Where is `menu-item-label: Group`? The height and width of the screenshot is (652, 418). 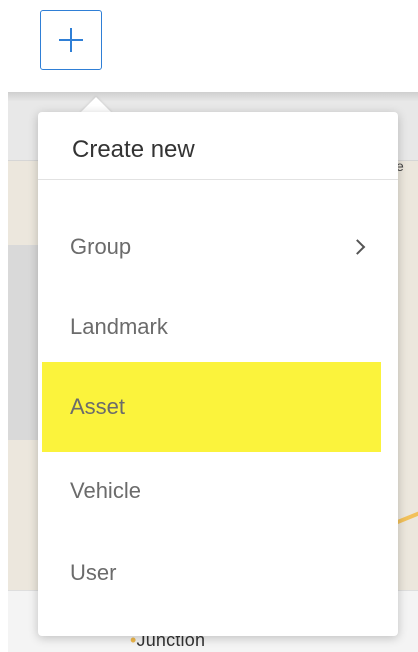
menu-item-label: Group is located at coordinates (101, 246).